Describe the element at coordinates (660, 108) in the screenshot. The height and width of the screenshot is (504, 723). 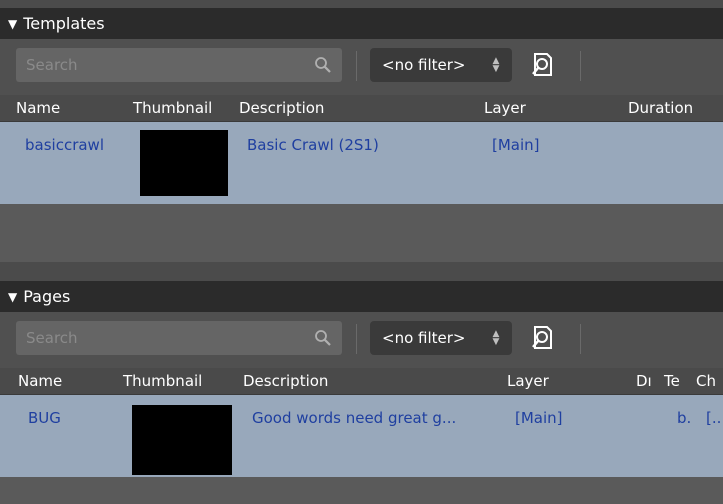
I see `column-header-duration: Duration` at that location.